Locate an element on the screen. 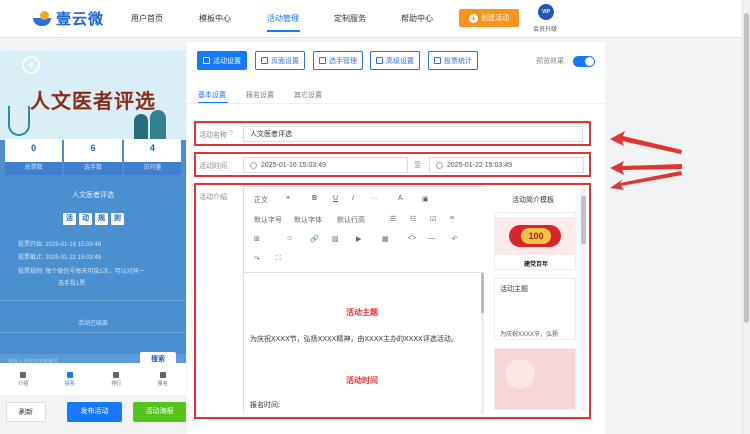 The height and width of the screenshot is (434, 750). brand-logo: 壹云微 is located at coordinates (68, 18).